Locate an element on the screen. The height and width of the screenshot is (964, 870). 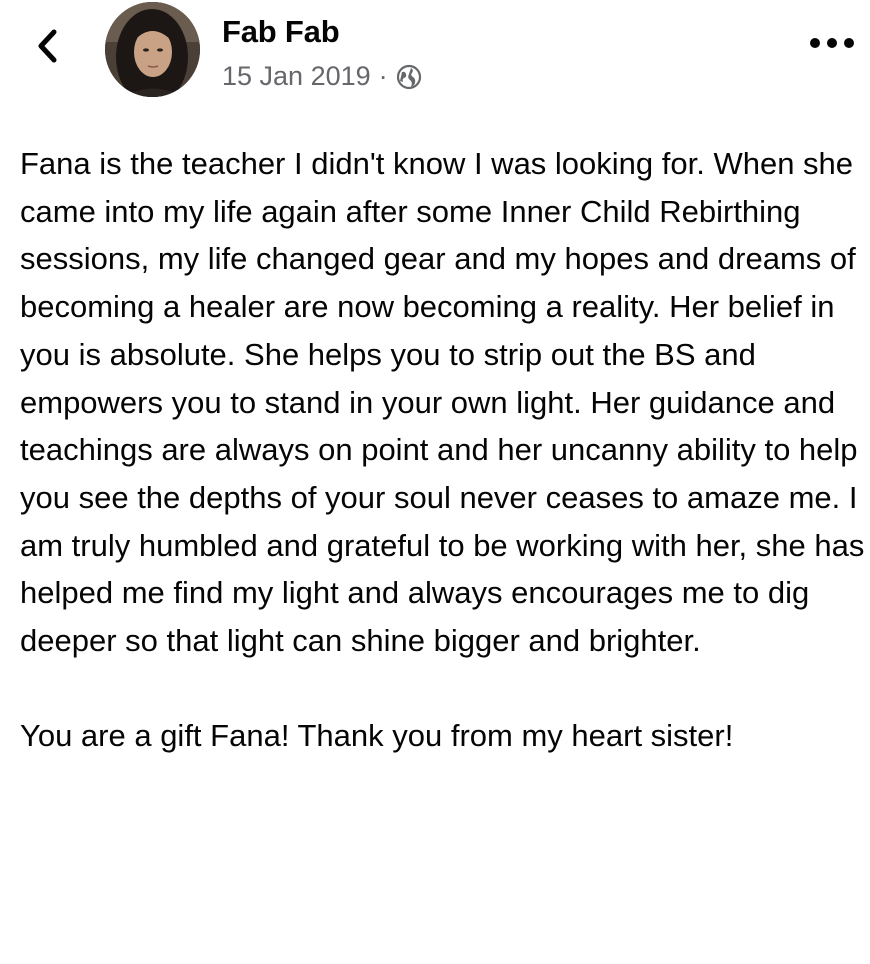
avatar is located at coordinates (152, 49).